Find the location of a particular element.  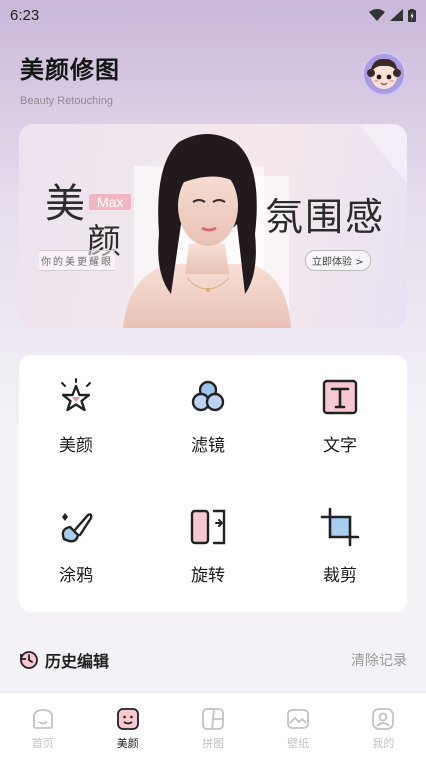

page-subtitle: Beauty Retouching is located at coordinates (66, 101).